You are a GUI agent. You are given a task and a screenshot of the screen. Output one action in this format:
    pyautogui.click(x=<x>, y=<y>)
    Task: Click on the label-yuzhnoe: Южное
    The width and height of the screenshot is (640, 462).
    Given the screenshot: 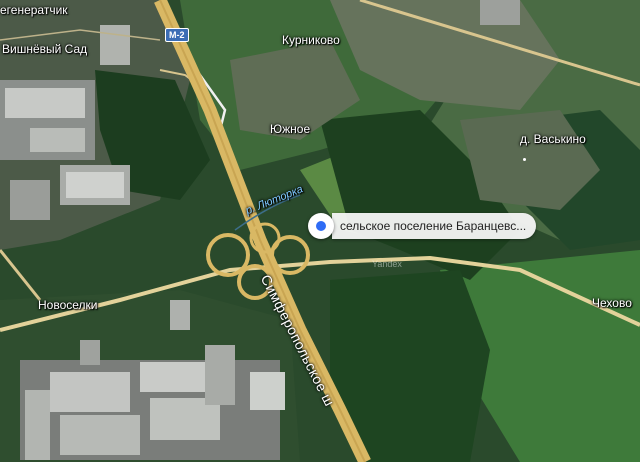 What is the action you would take?
    pyautogui.click(x=290, y=129)
    